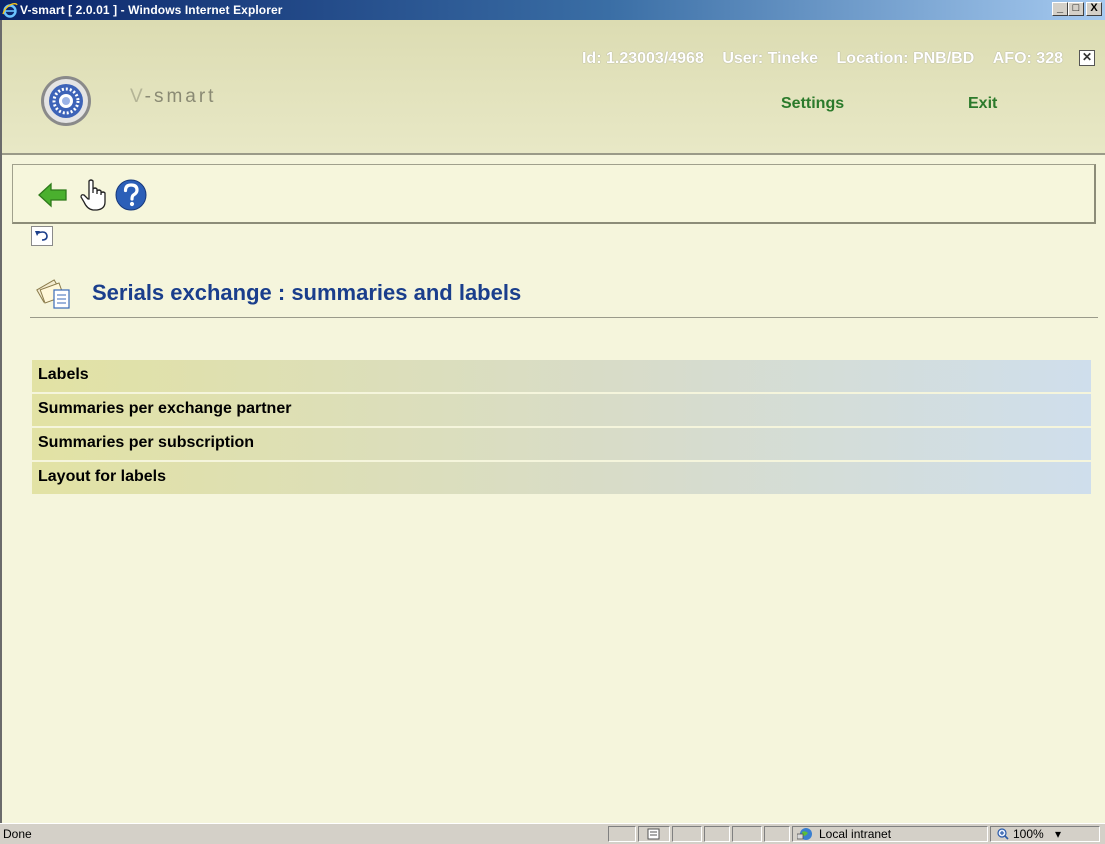 The image size is (1105, 844). Describe the element at coordinates (564, 317) in the screenshot. I see `title-divider` at that location.